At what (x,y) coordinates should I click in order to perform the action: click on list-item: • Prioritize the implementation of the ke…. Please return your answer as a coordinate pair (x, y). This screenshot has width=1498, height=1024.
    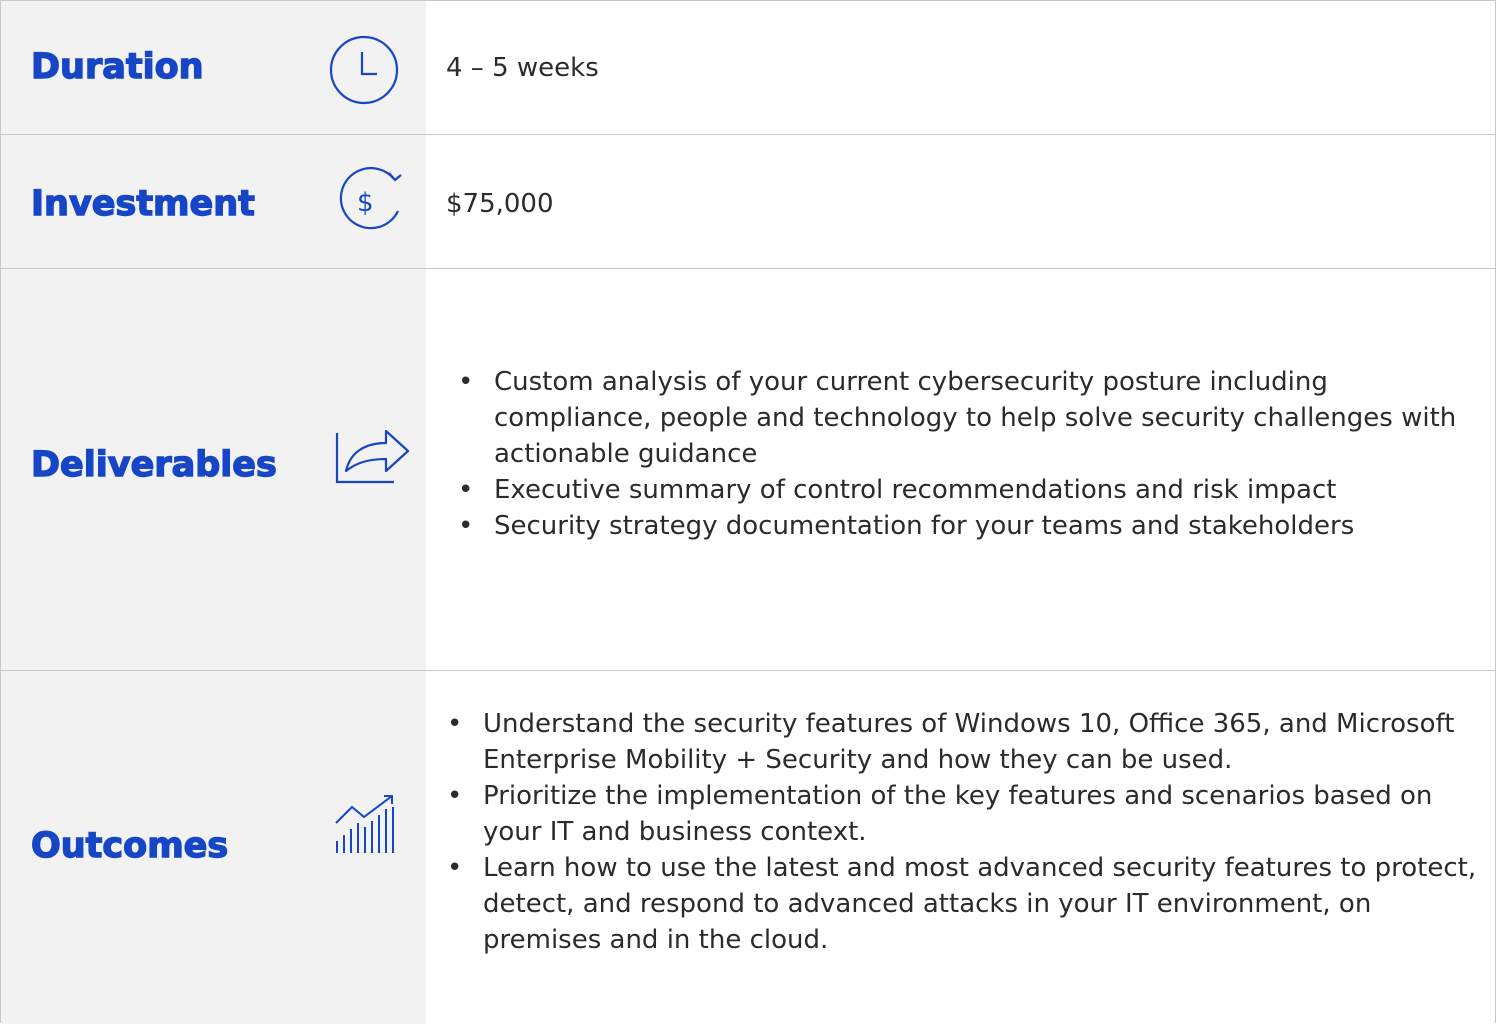
    Looking at the image, I should click on (965, 814).